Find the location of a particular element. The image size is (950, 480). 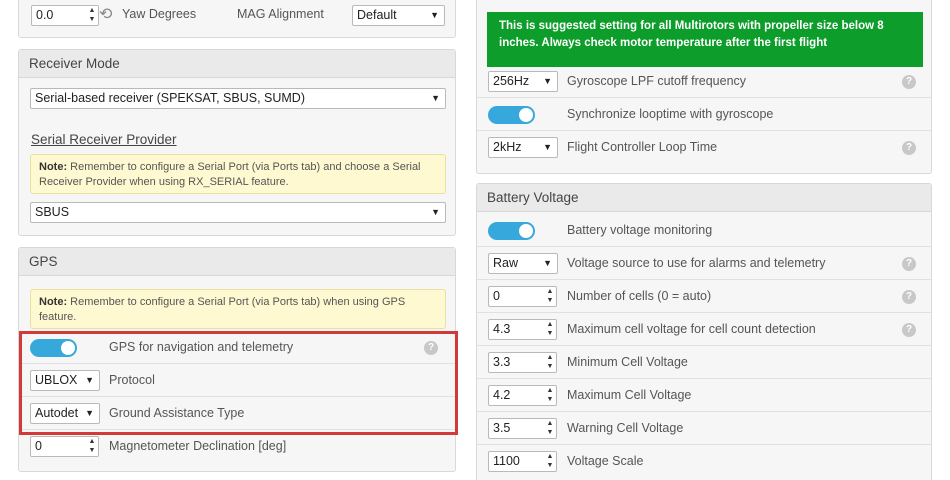

voltage-scale-label: Voltage Scale is located at coordinates (605, 461).